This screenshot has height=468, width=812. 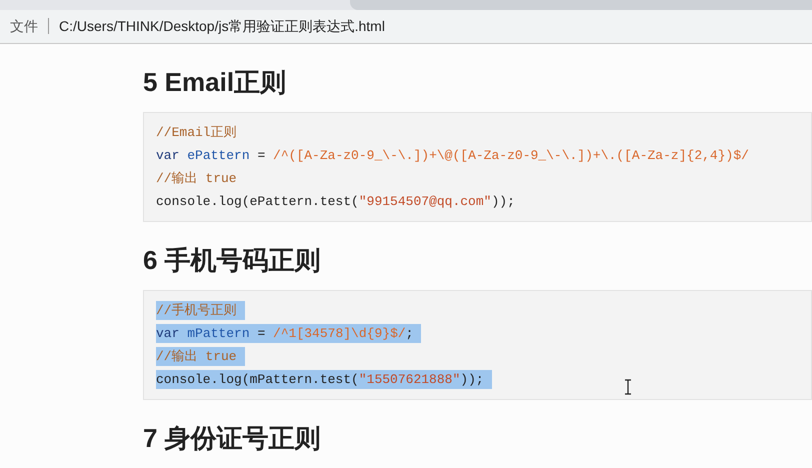 I want to click on url-text: C:/Users/THINK/Desktop/js常用验证正则表达式.html, so click(x=222, y=26).